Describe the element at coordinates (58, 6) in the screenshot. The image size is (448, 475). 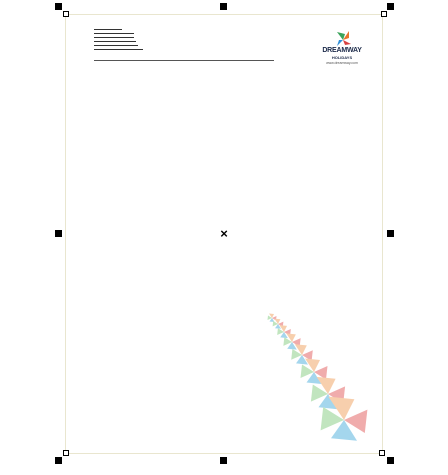
I see `resize-handle-top-left` at that location.